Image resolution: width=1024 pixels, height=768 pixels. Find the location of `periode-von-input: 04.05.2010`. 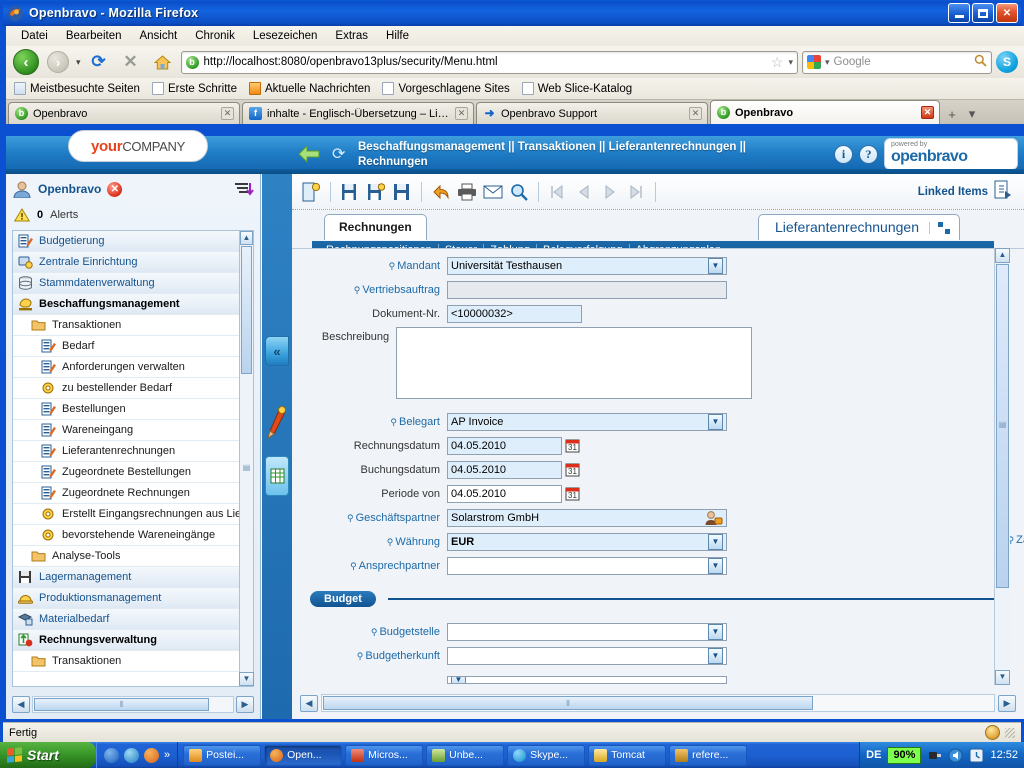

periode-von-input: 04.05.2010 is located at coordinates (504, 494).